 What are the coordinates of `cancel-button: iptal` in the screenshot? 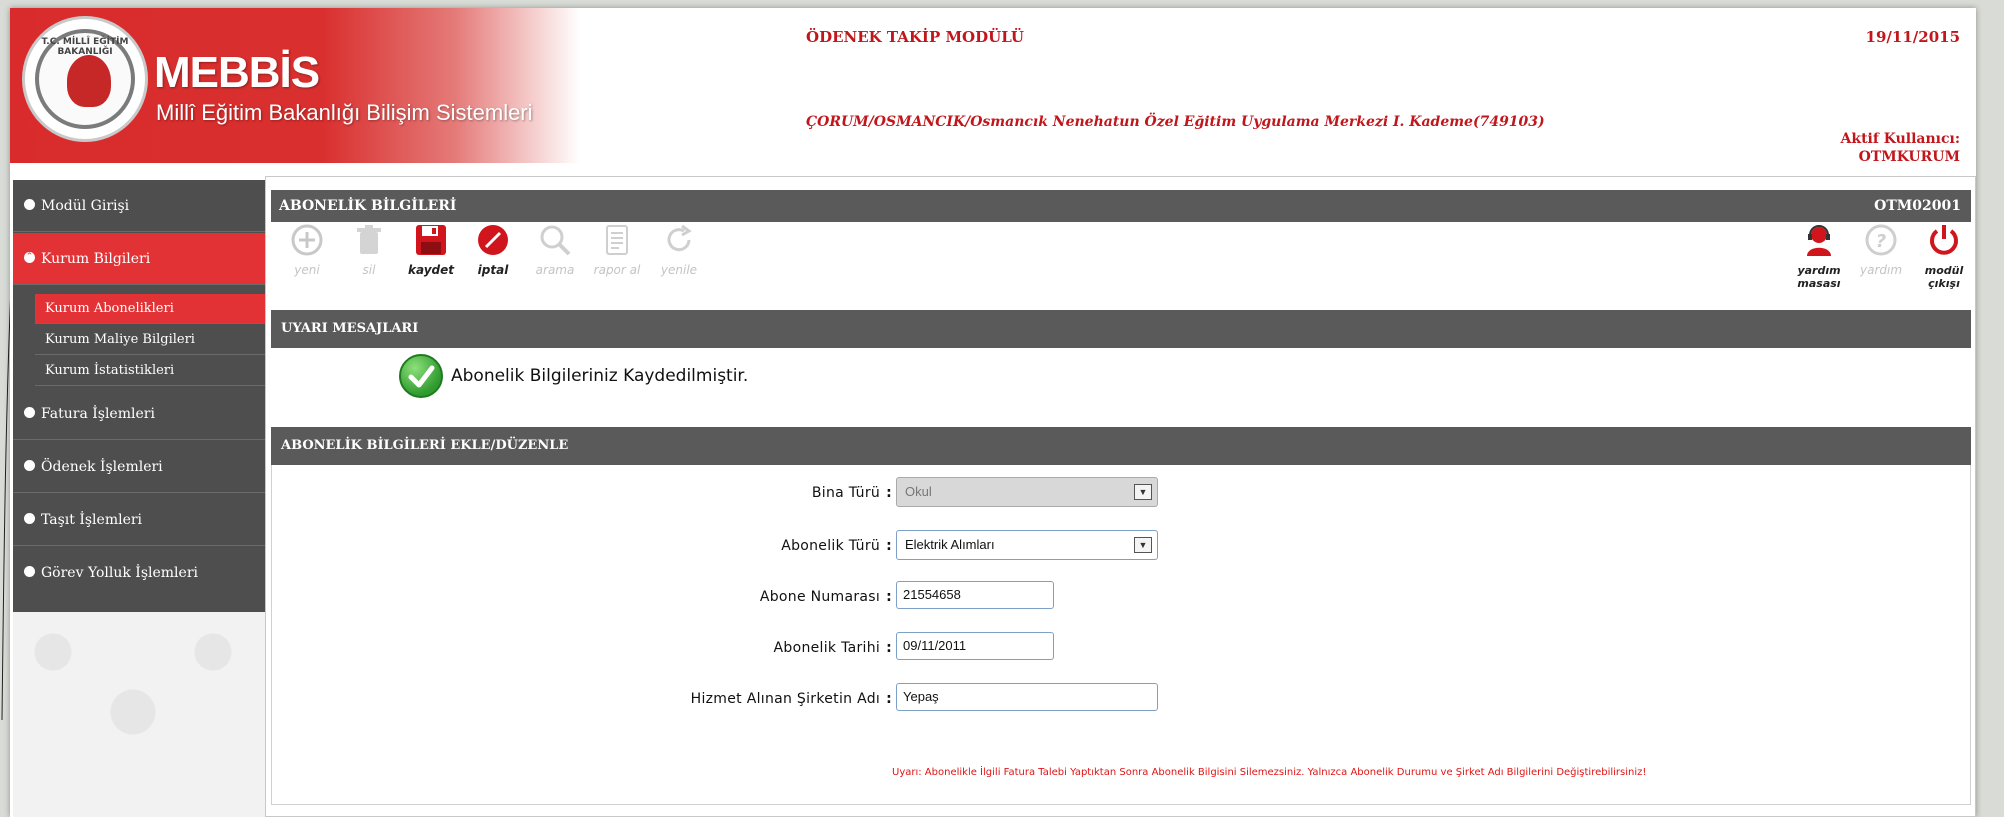 It's located at (493, 255).